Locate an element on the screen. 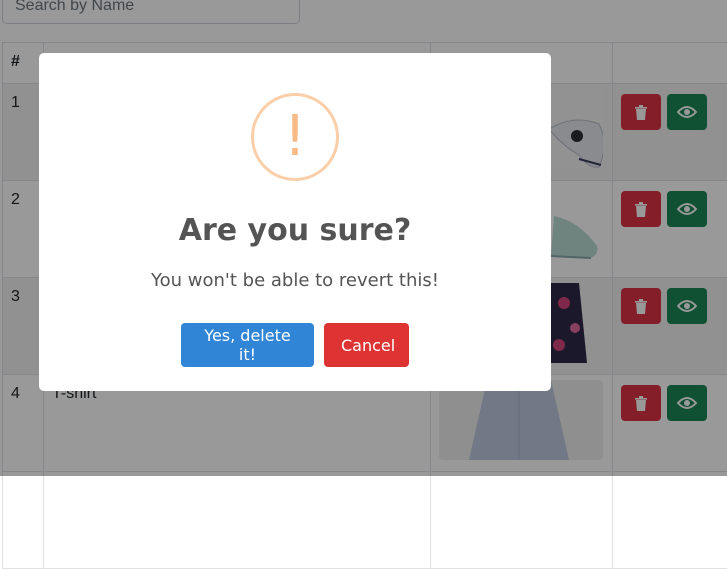 The height and width of the screenshot is (569, 727). confirm-delete-button: Yes, delete it! is located at coordinates (247, 345).